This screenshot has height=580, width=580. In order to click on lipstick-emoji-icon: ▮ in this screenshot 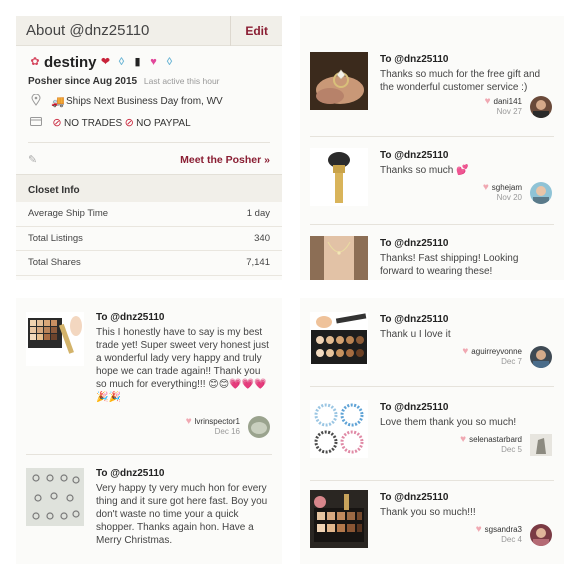, I will do `click(137, 62)`.